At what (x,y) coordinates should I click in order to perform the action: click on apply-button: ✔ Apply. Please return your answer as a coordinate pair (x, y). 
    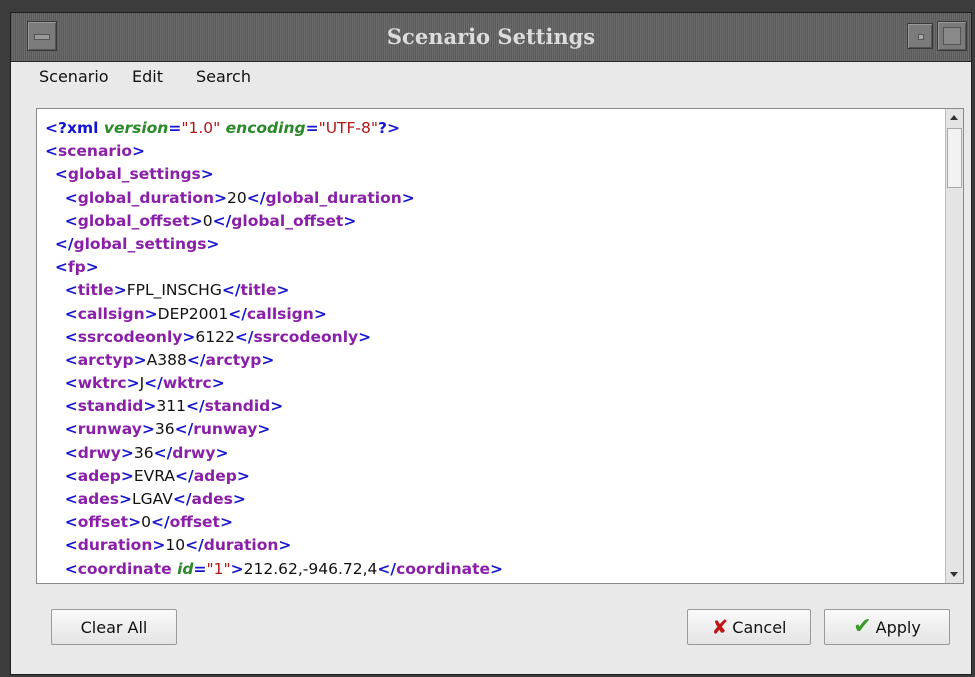
    Looking at the image, I should click on (887, 627).